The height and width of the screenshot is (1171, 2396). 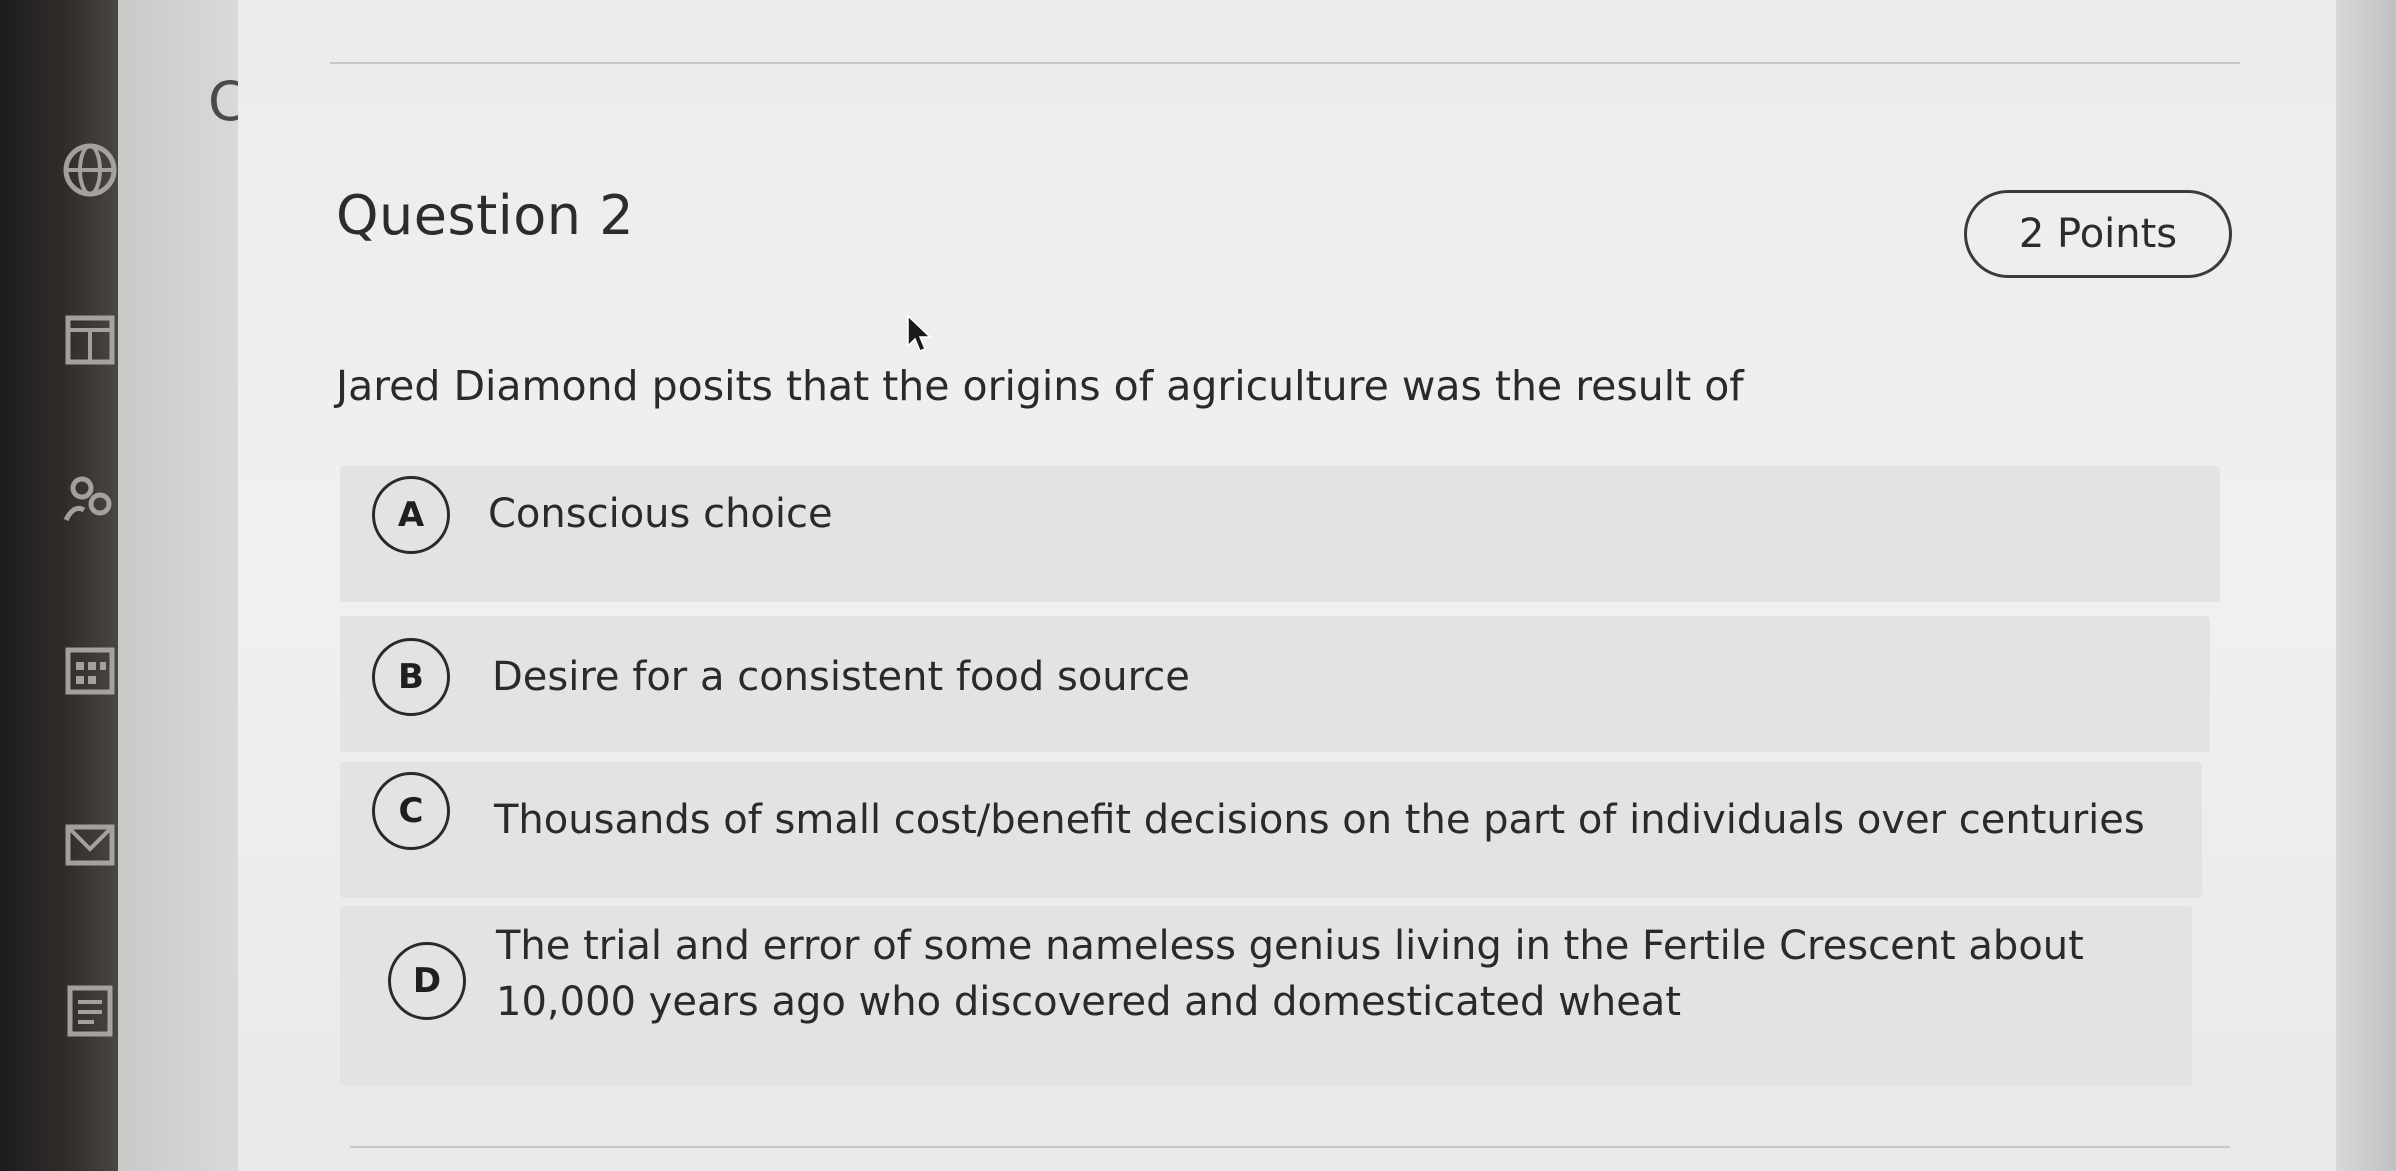 I want to click on option-b: B Desire for a consistent food source, so click(x=1275, y=684).